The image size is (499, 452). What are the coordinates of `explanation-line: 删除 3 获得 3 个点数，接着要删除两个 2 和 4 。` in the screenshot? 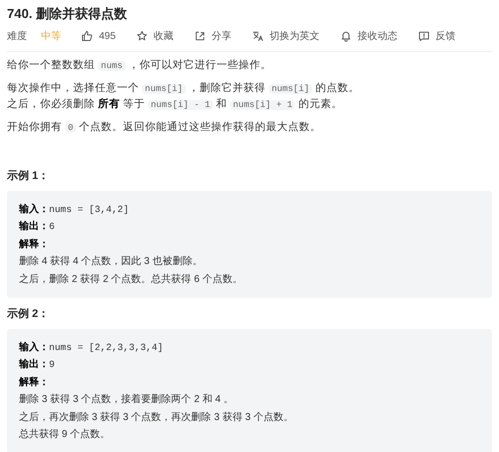 It's located at (126, 399).